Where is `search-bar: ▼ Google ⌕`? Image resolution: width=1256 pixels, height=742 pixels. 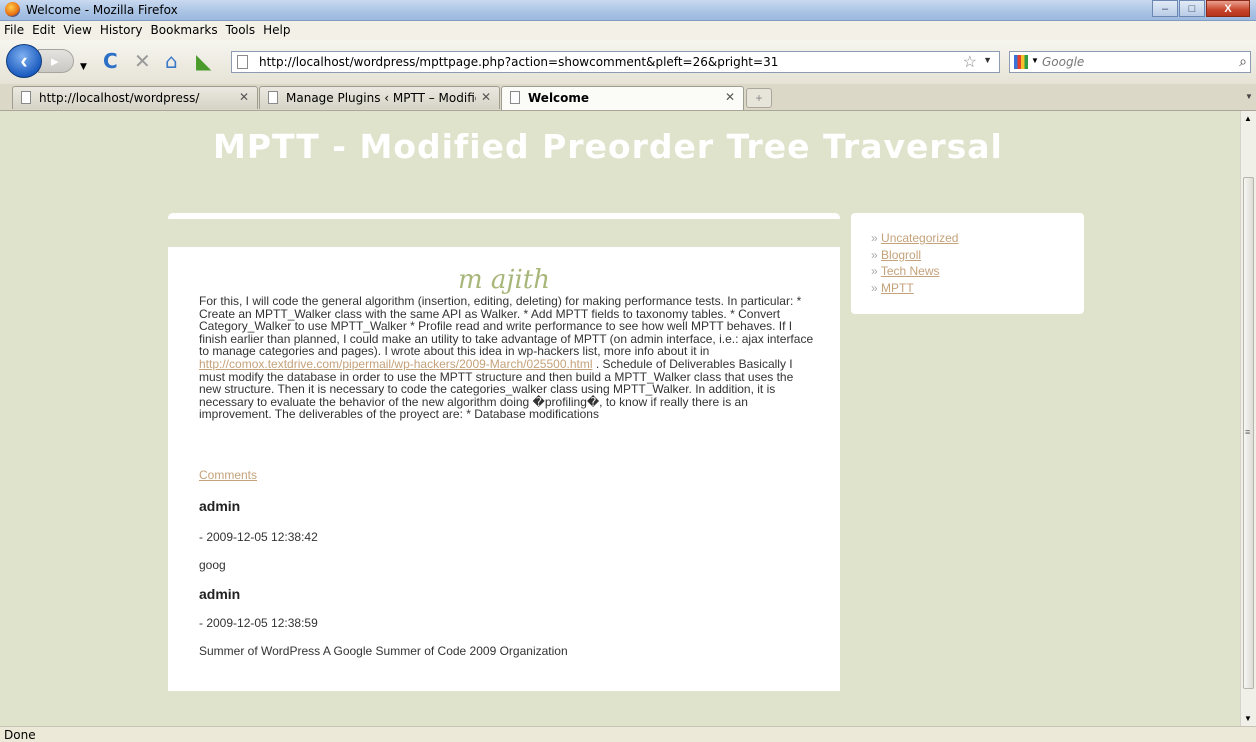
search-bar: ▼ Google ⌕ is located at coordinates (1130, 62).